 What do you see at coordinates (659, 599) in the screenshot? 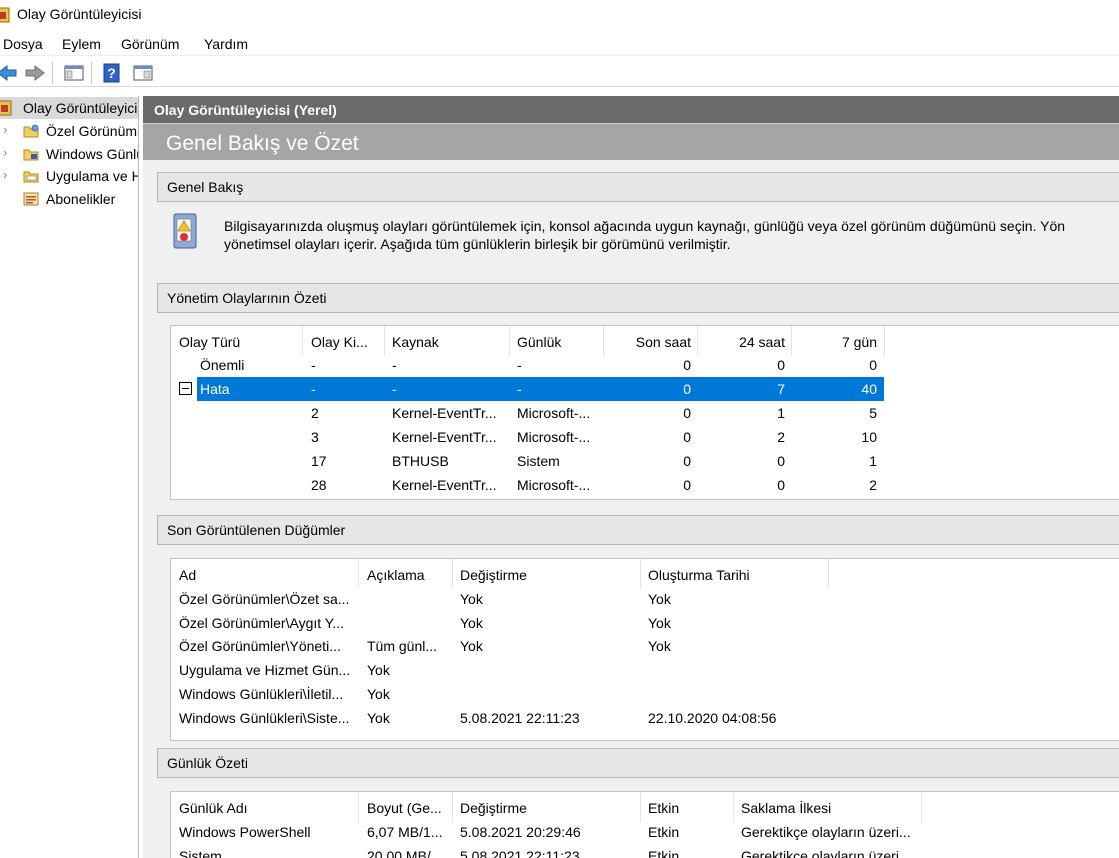
I see `cell-created: Yok` at bounding box center [659, 599].